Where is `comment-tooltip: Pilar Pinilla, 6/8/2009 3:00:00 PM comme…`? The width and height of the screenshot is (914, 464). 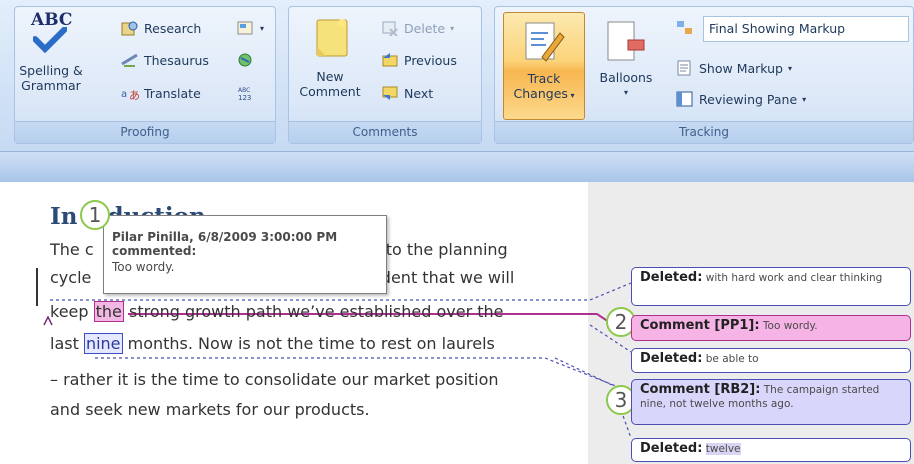 comment-tooltip: Pilar Pinilla, 6/8/2009 3:00:00 PM comme… is located at coordinates (245, 254).